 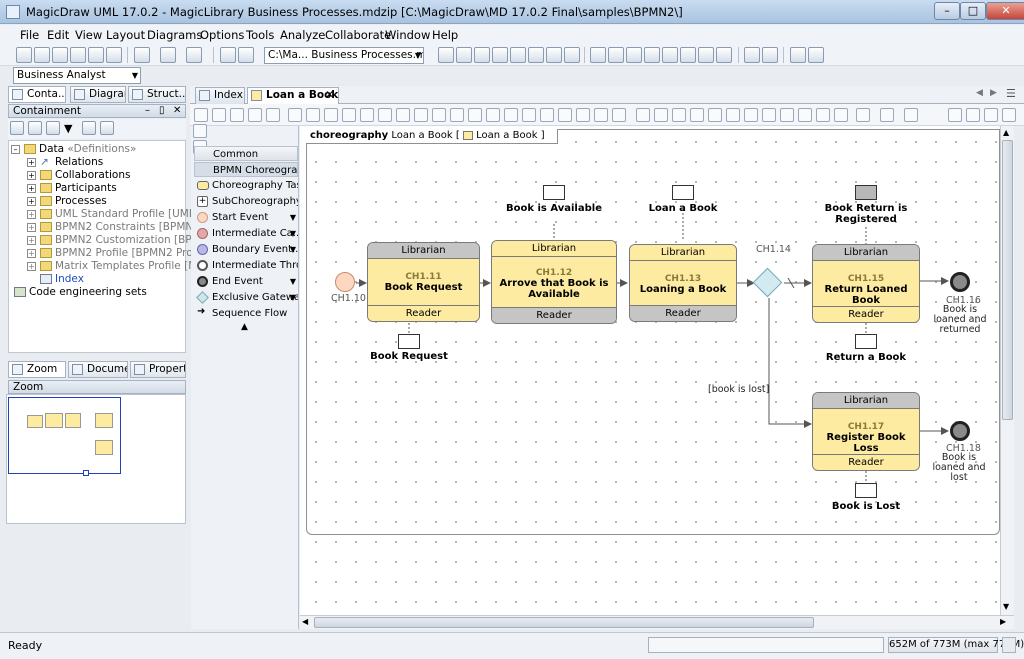 I want to click on tab-loan-a-book: Loan a Book ✕, so click(x=293, y=95).